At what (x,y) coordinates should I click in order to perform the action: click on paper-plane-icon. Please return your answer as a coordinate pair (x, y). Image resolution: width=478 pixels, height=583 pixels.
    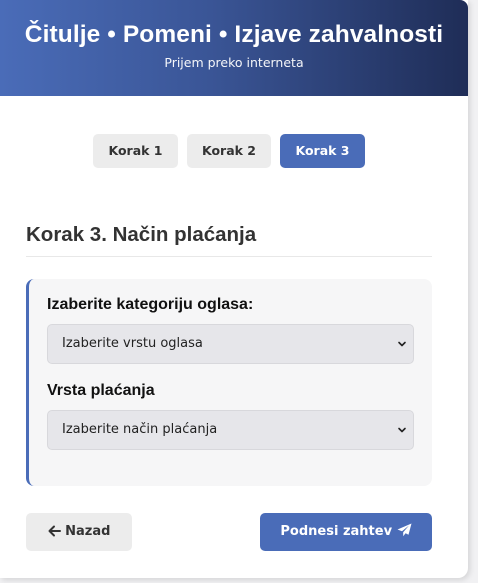
    Looking at the image, I should click on (404, 530).